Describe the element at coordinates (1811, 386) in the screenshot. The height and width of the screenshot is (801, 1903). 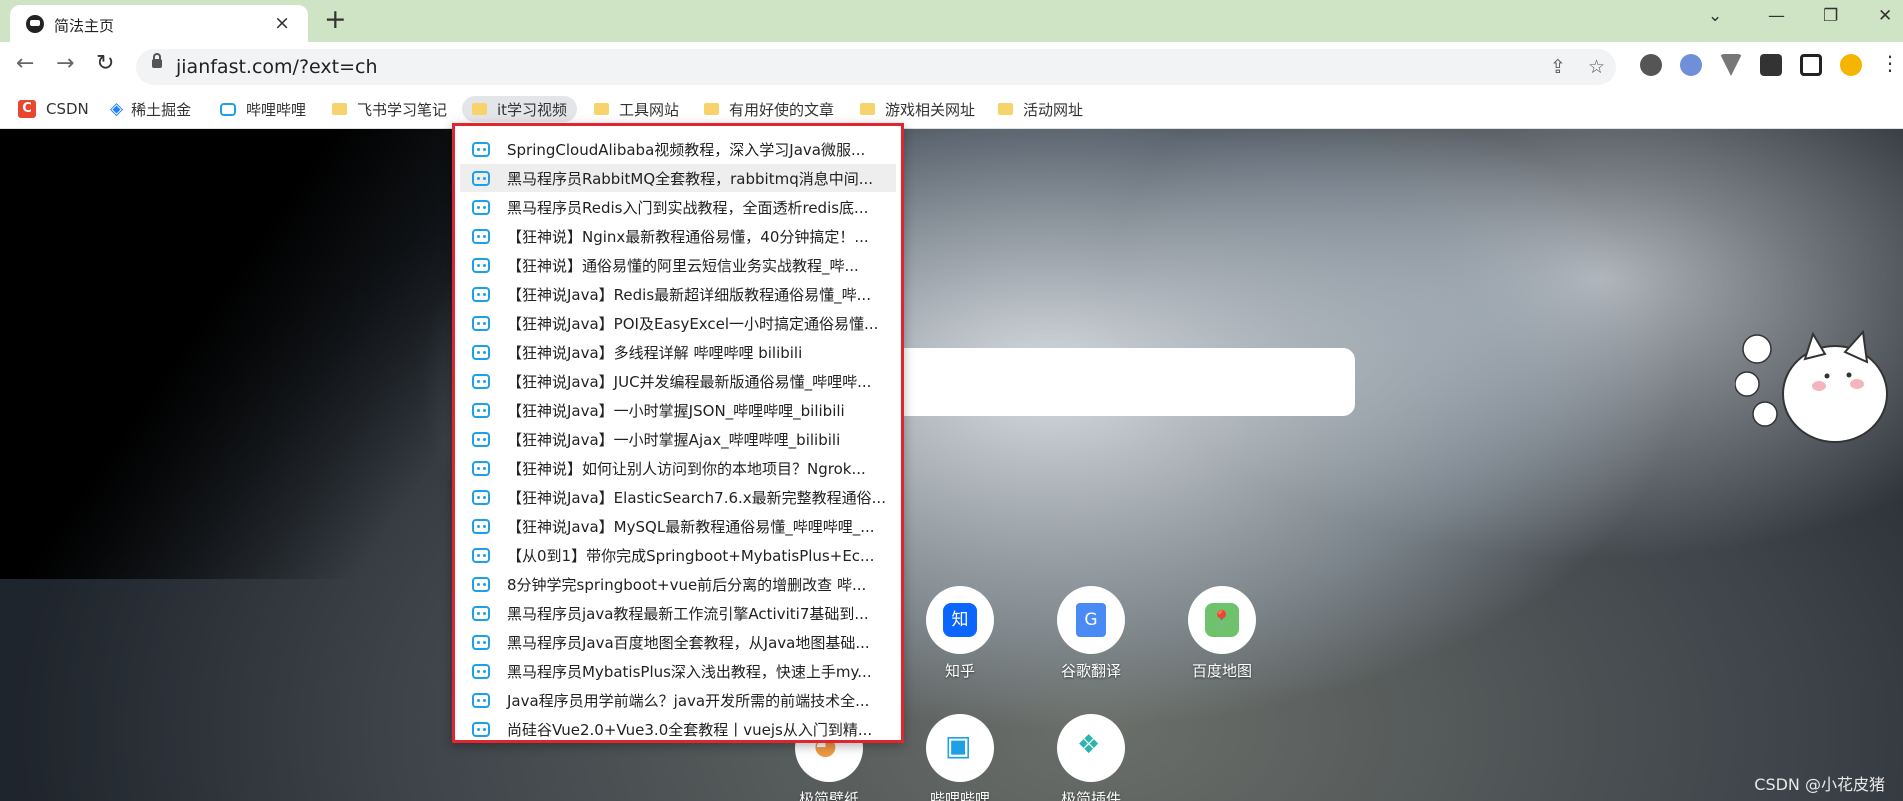
I see `cat-mascot-icon` at that location.